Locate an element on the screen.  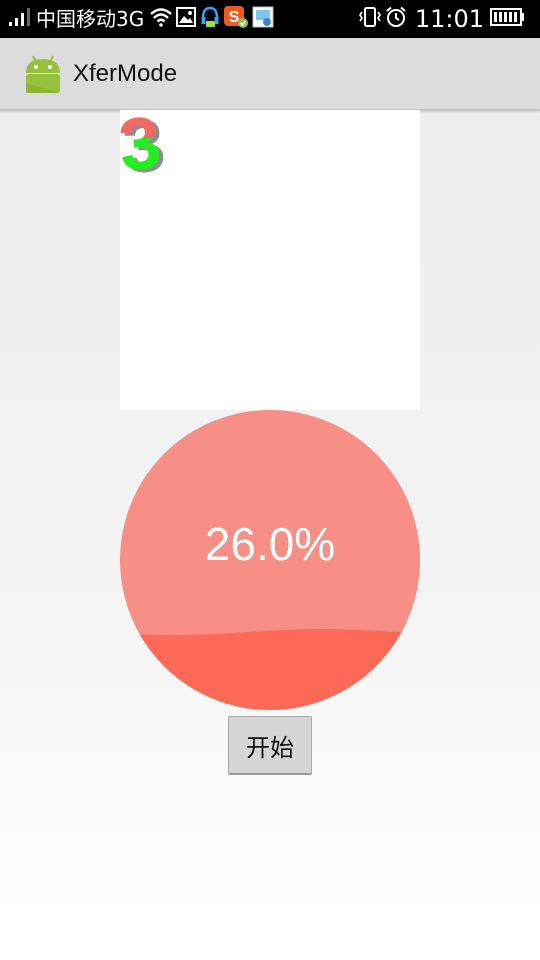
svg-text: S is located at coordinates (234, 17).